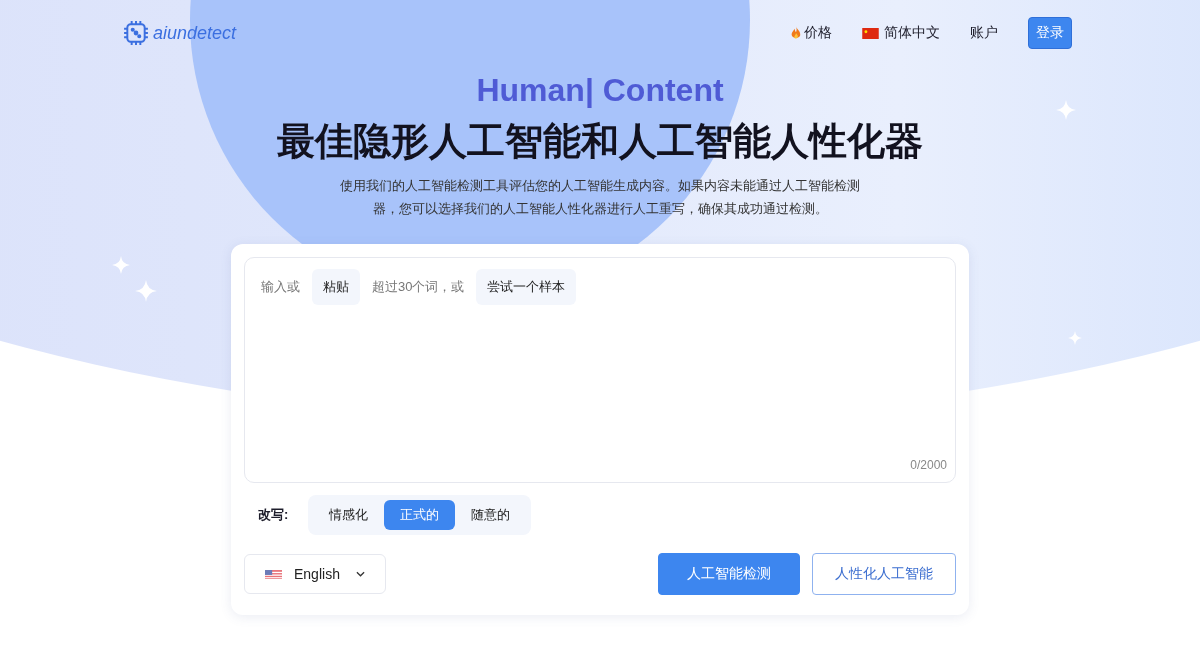 This screenshot has width=1200, height=659. Describe the element at coordinates (600, 90) in the screenshot. I see `tagline: Human| Content` at that location.